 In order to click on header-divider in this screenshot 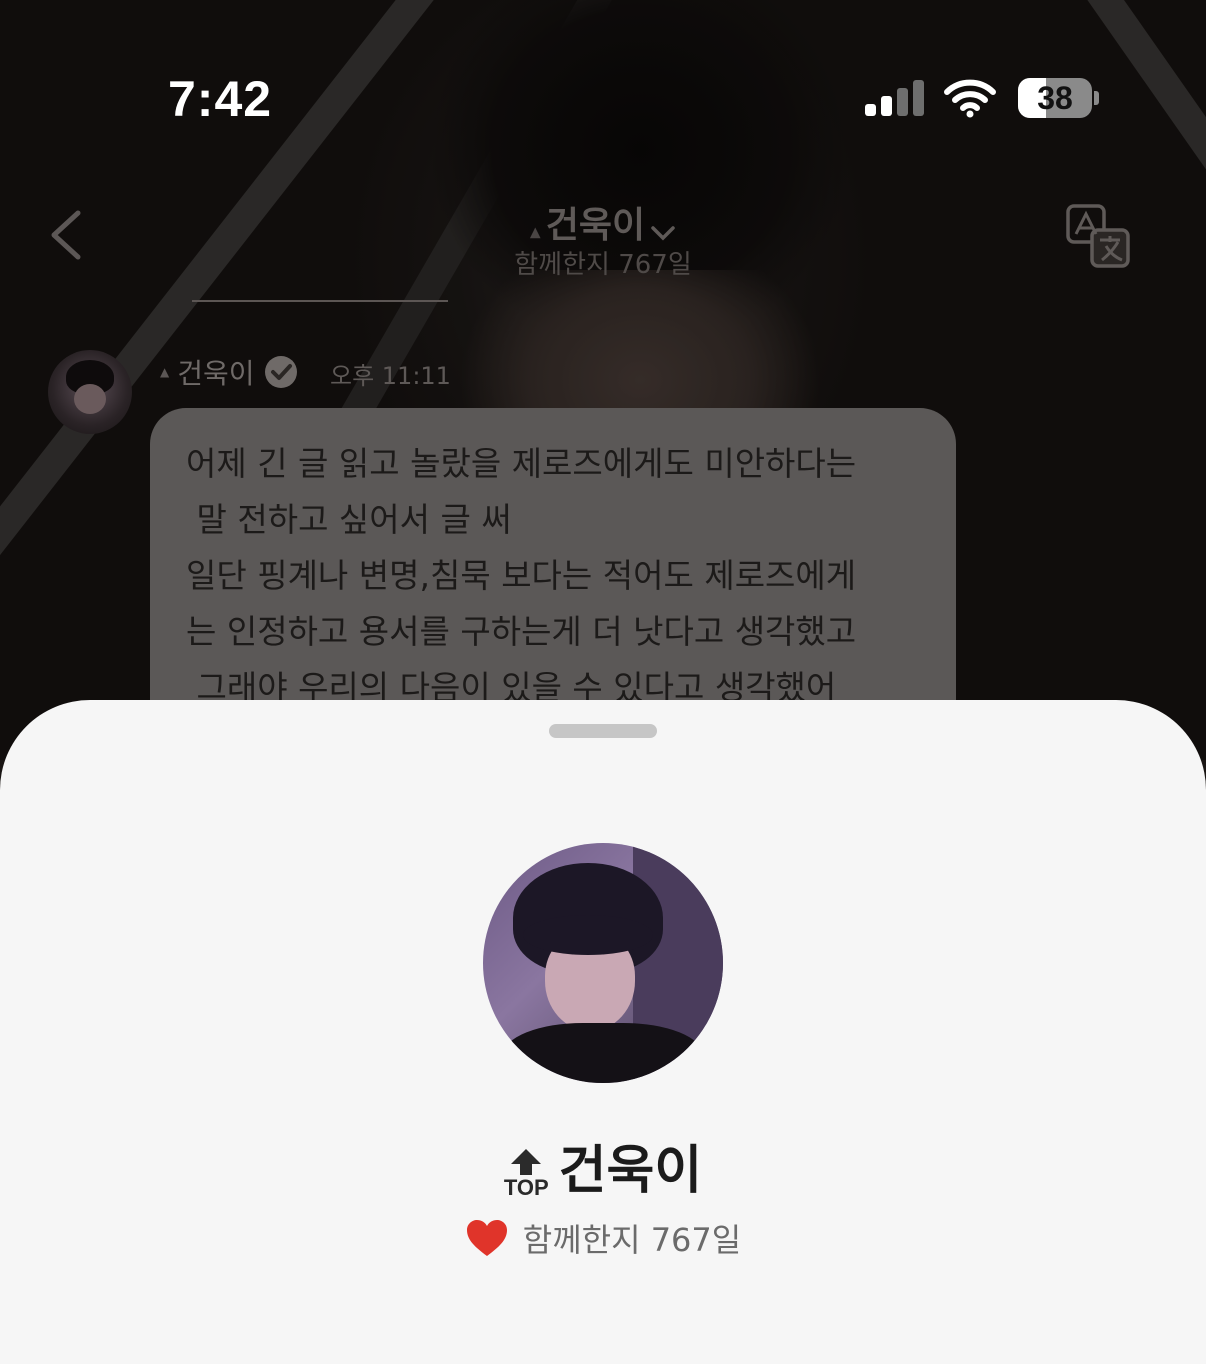, I will do `click(320, 301)`.